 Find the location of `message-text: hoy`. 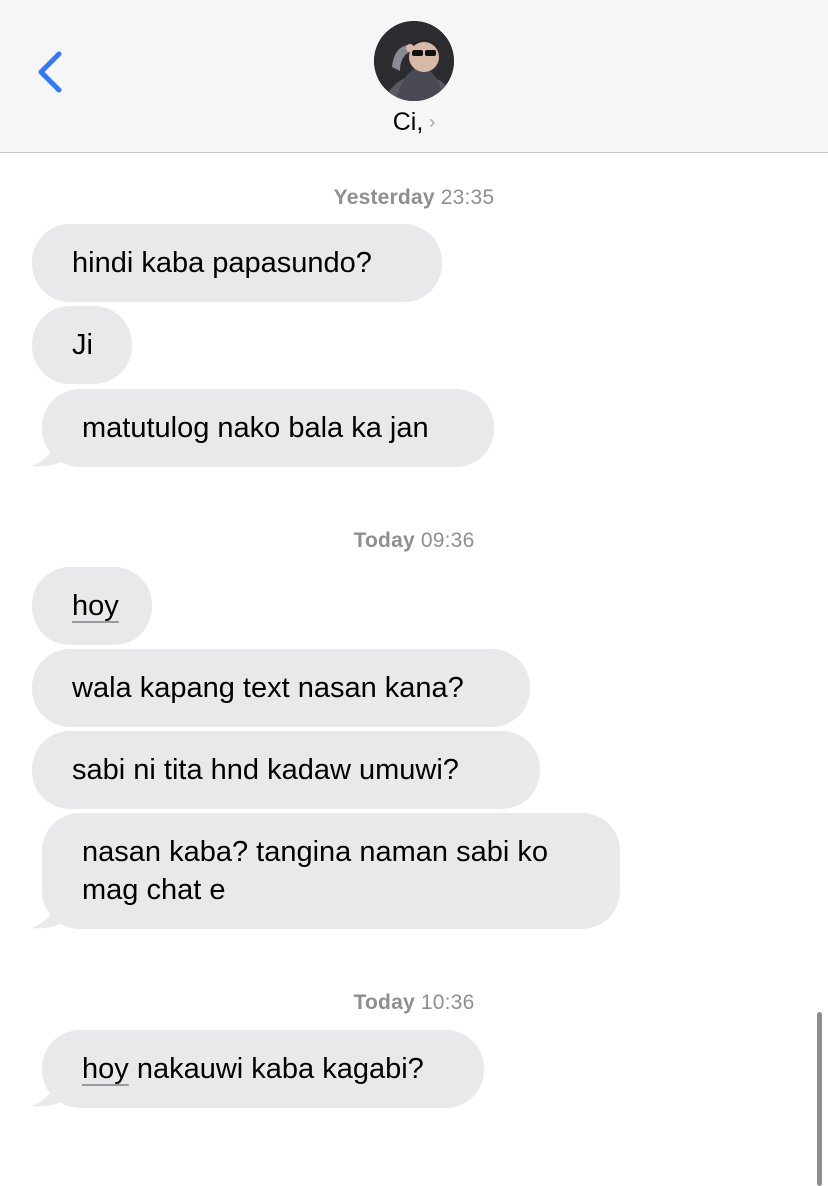

message-text: hoy is located at coordinates (95, 606).